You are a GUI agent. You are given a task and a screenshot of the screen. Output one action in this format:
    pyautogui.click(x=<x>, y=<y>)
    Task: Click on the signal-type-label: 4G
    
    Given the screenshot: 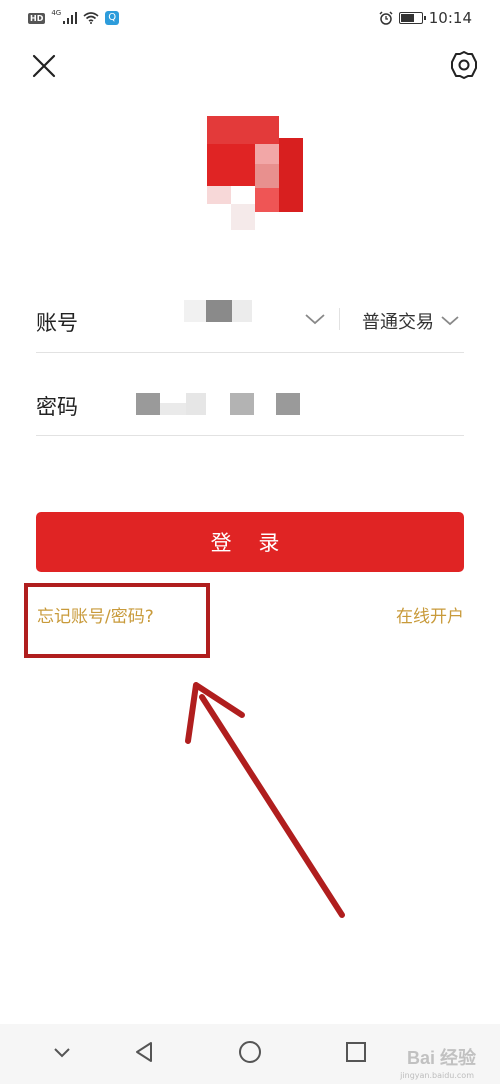 What is the action you would take?
    pyautogui.click(x=56, y=13)
    